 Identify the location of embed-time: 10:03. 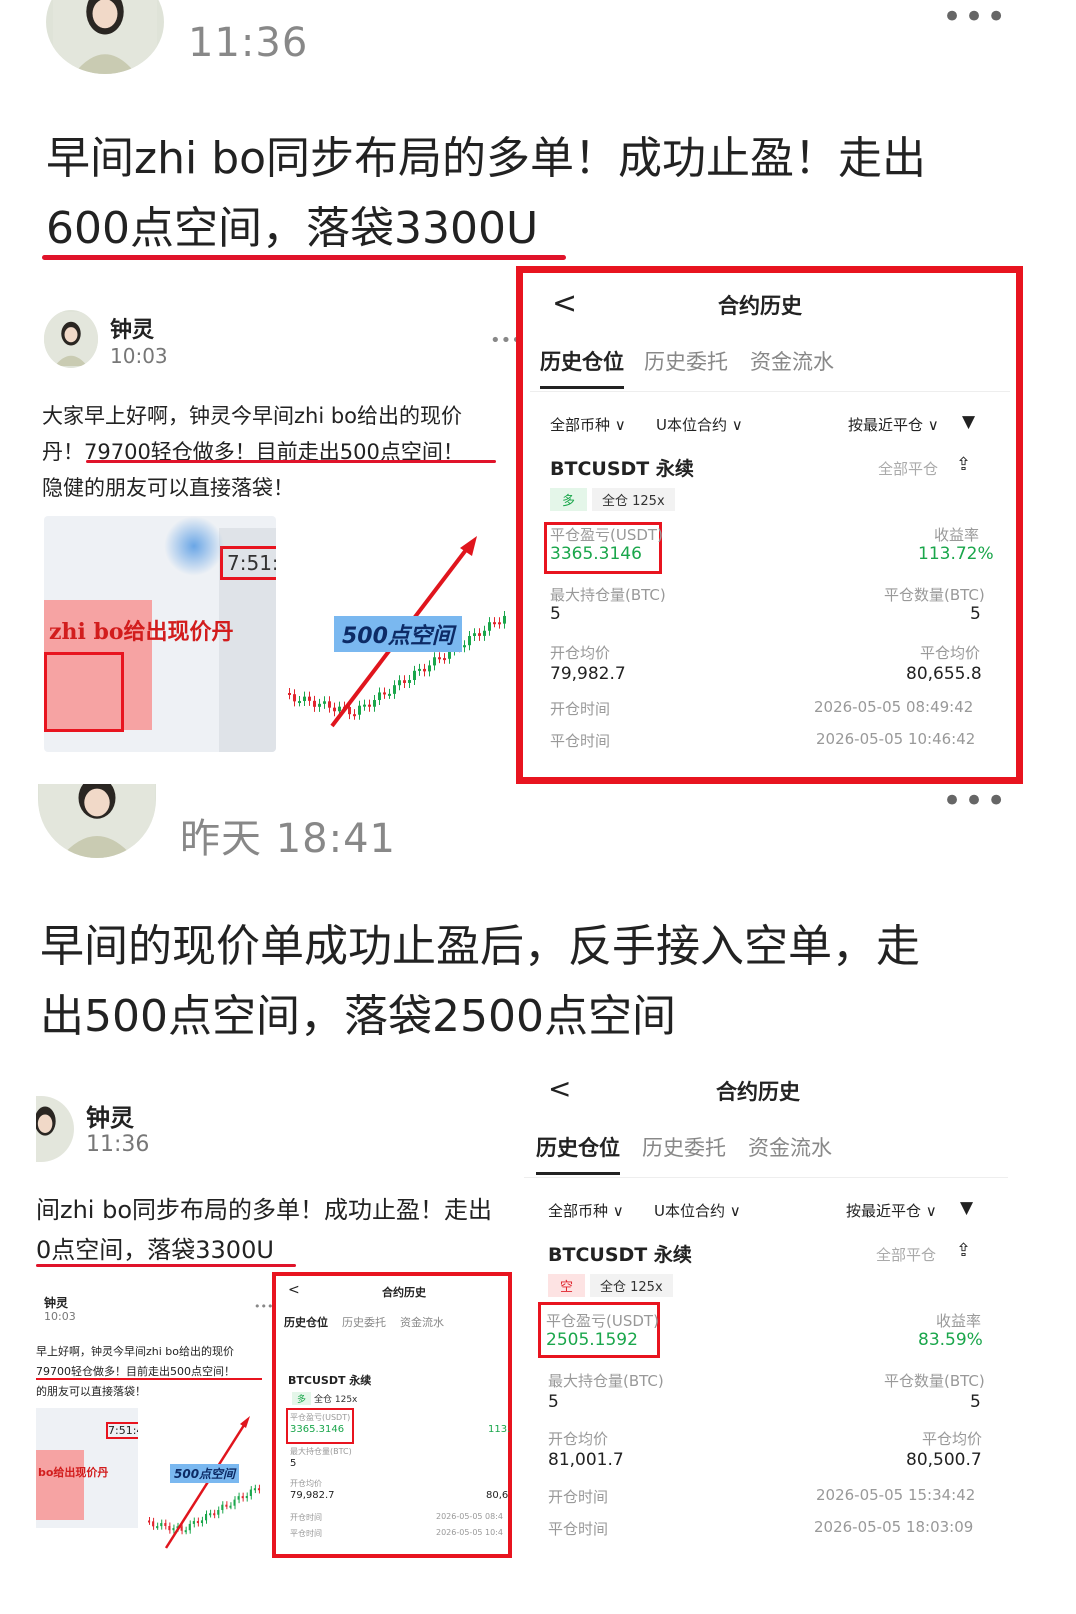
(139, 356).